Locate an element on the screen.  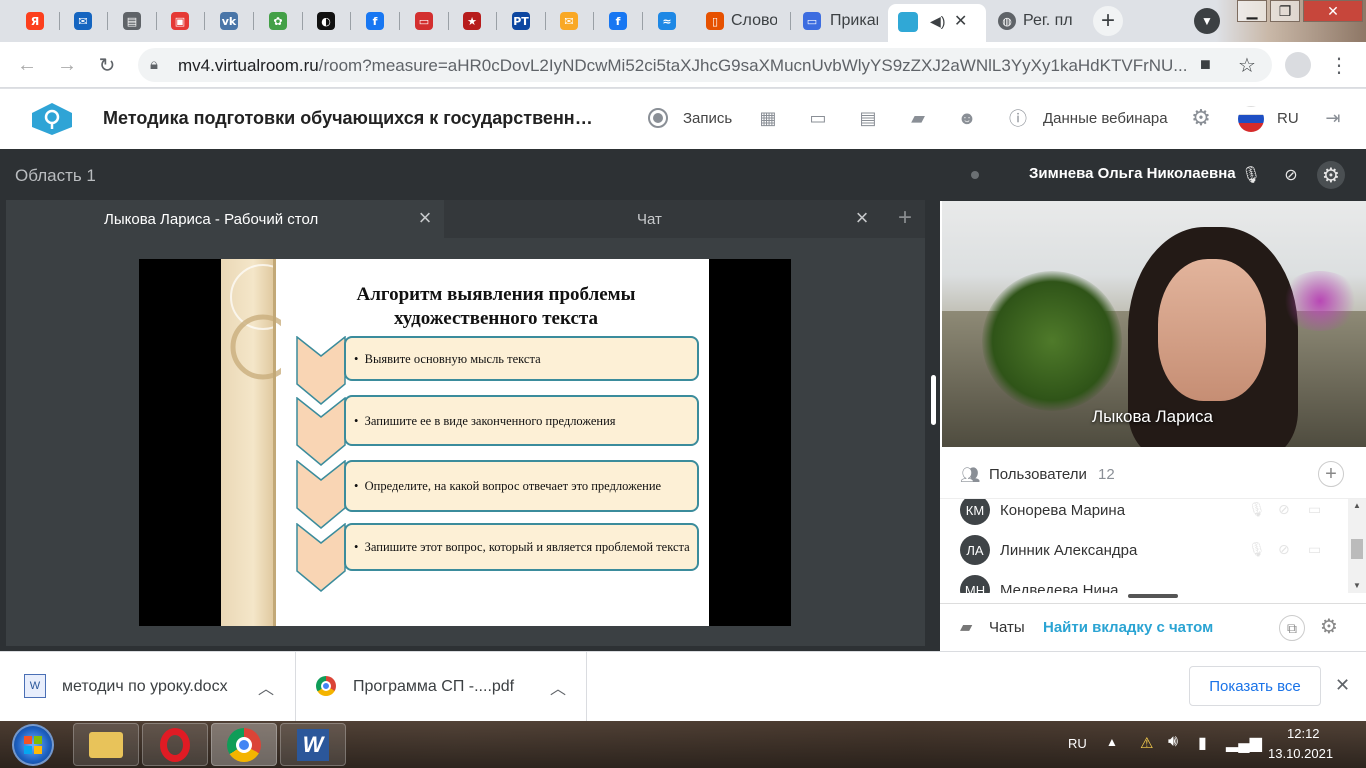
battery-icon: ▮ is located at coordinates (1202, 743).